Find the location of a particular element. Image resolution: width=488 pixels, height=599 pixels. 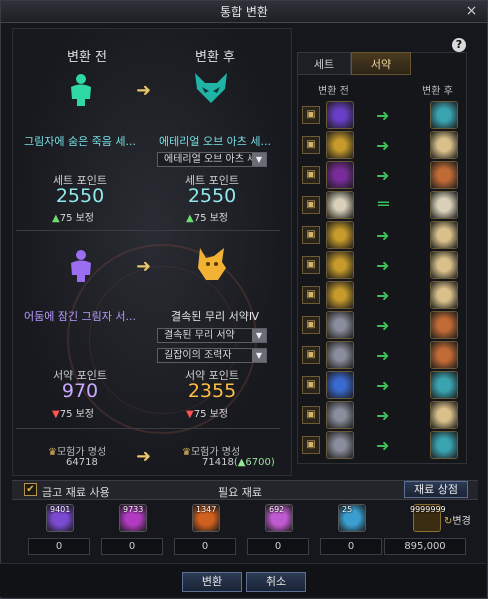

material-count: 9401 is located at coordinates (60, 509).